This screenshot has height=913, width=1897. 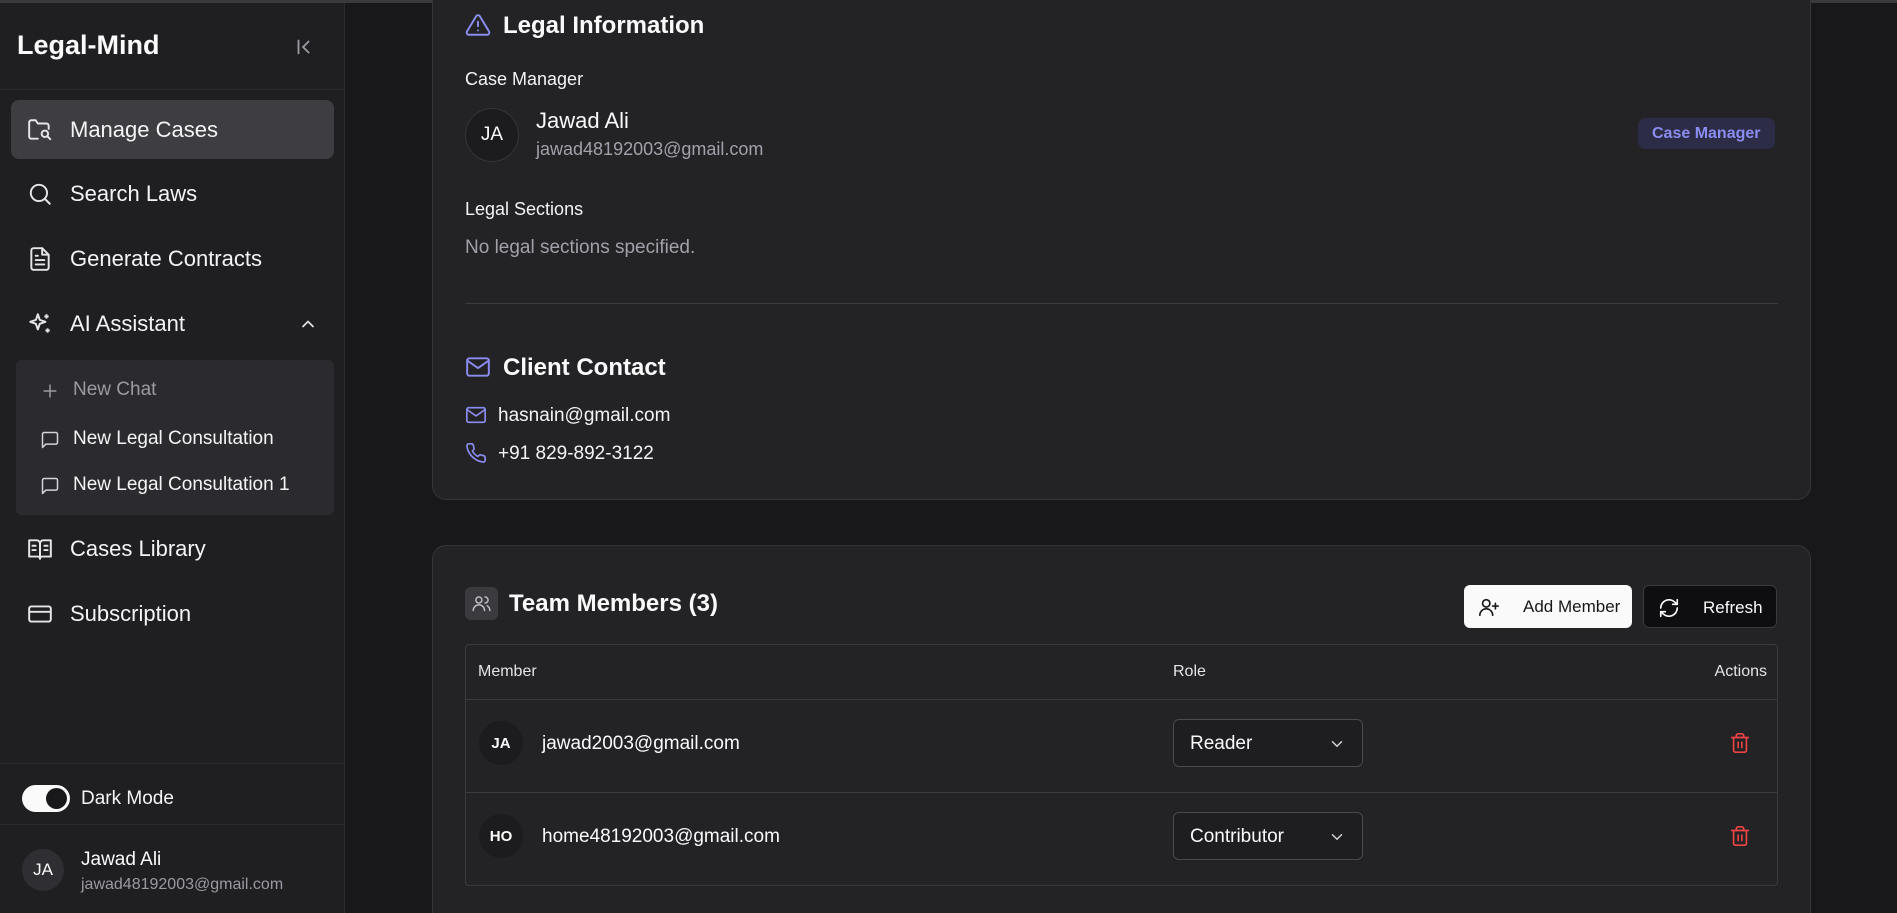 I want to click on member-email: jawad2003@gmail.com, so click(x=641, y=743).